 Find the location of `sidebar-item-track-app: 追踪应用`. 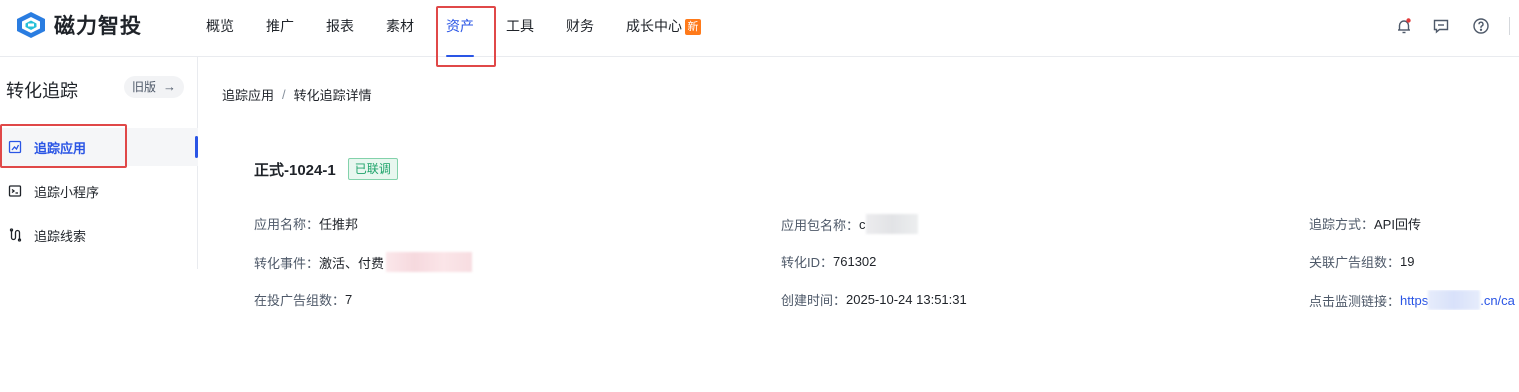

sidebar-item-track-app: 追踪应用 is located at coordinates (99, 147).